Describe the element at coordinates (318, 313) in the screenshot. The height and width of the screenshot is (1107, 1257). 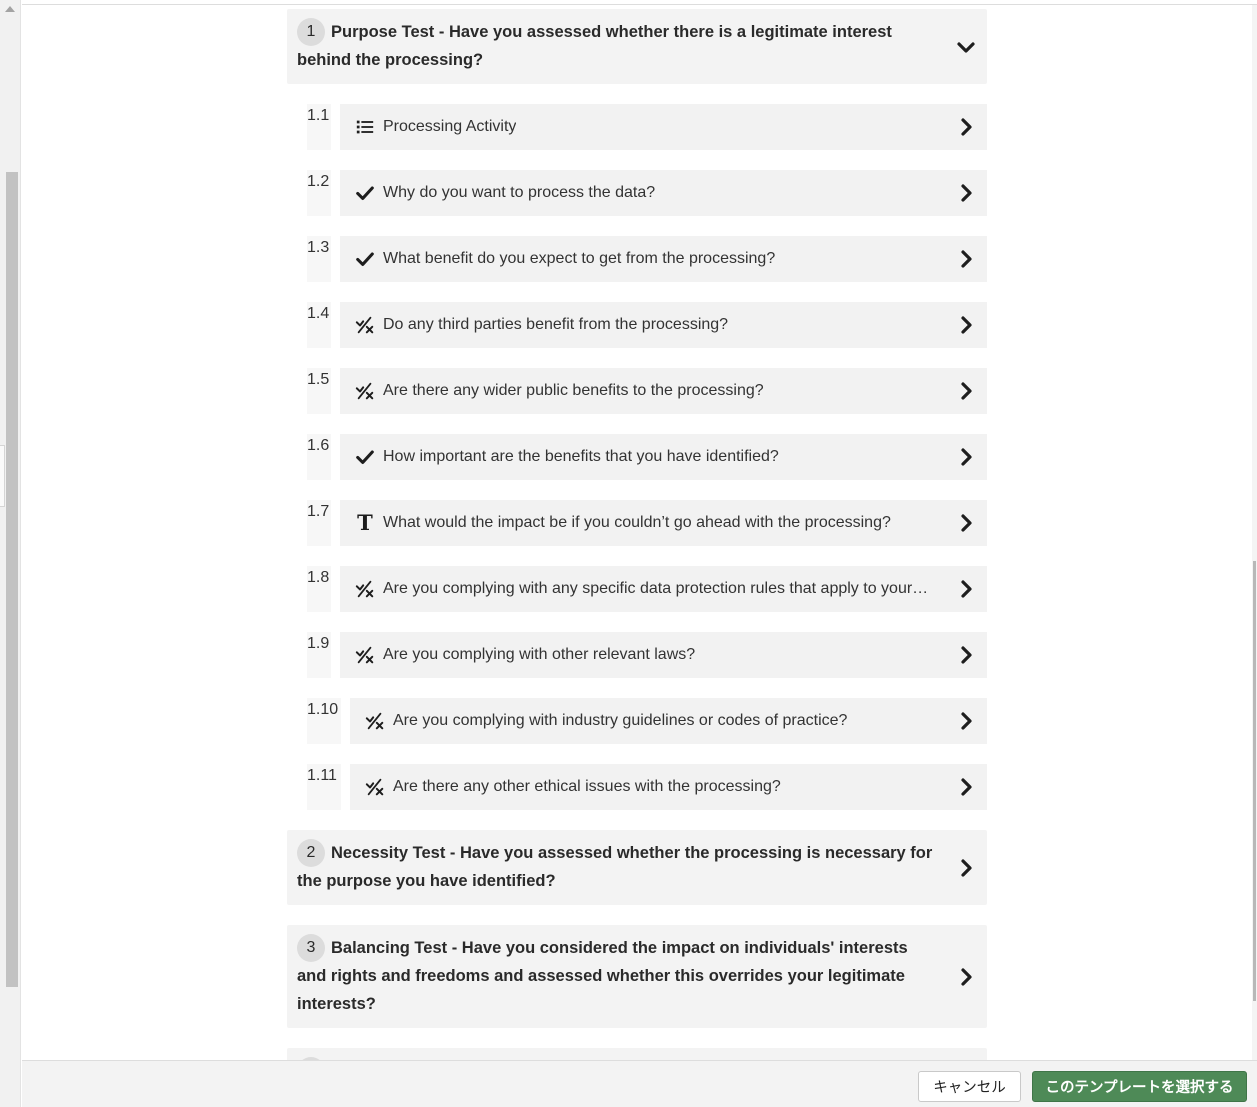
I see `item-number-label: 1.4` at that location.